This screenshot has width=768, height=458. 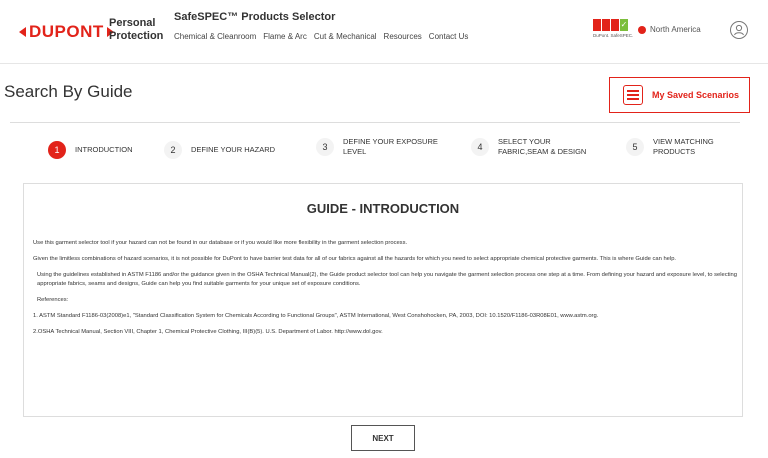 I want to click on list-icon, so click(x=633, y=95).